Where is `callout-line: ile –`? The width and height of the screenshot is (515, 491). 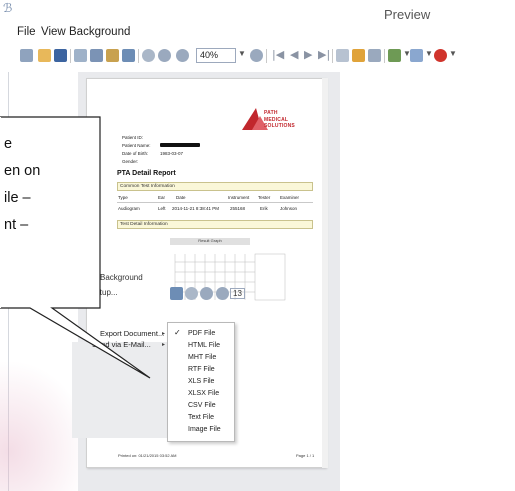 callout-line: ile – is located at coordinates (17, 198).